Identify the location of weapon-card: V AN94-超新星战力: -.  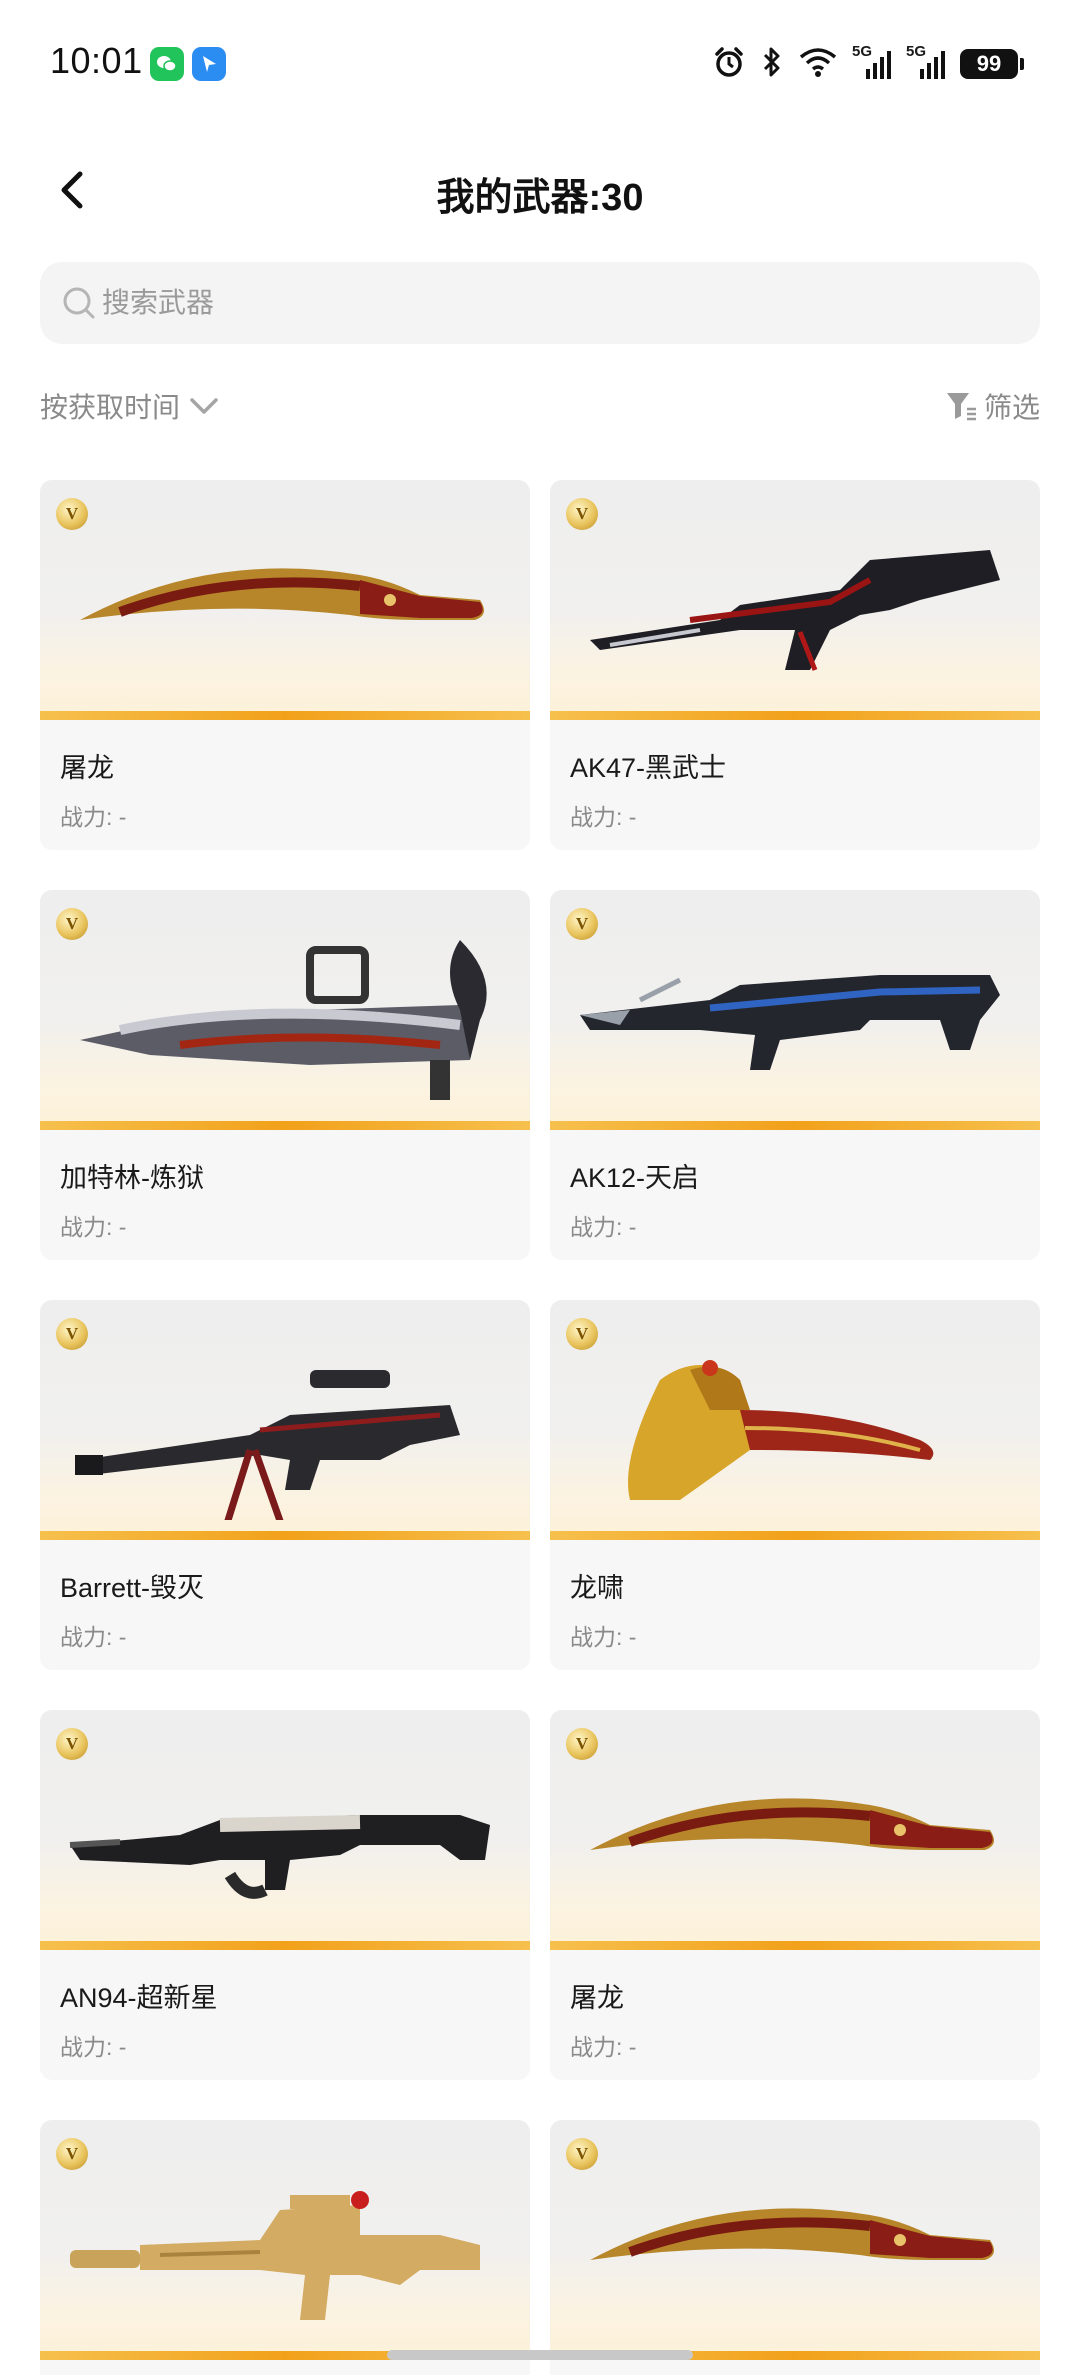
(285, 1895).